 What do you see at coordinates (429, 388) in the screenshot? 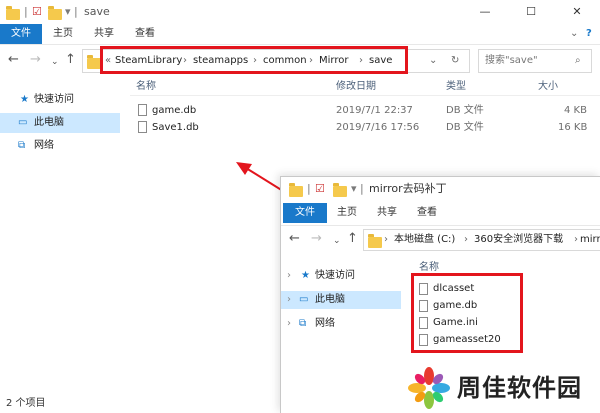
I see `pinwheel-logo-icon` at bounding box center [429, 388].